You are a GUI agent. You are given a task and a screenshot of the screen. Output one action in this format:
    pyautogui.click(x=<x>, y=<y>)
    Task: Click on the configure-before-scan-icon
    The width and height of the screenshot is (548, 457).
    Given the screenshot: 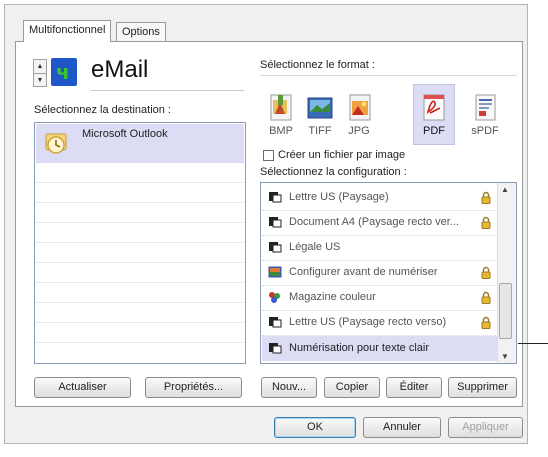 What is the action you would take?
    pyautogui.click(x=275, y=272)
    